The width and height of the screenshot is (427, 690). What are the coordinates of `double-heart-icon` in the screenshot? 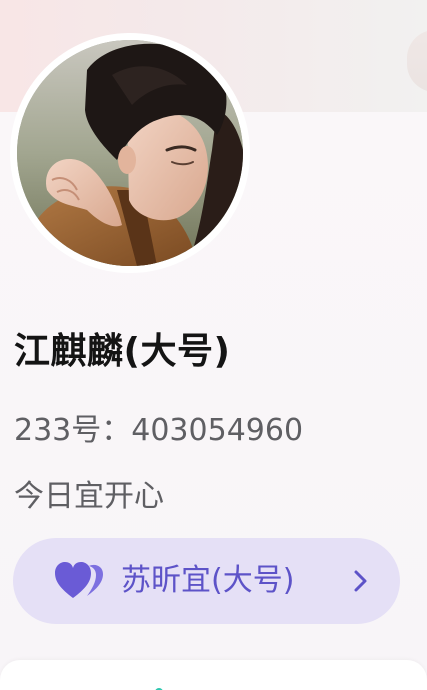 It's located at (79, 580).